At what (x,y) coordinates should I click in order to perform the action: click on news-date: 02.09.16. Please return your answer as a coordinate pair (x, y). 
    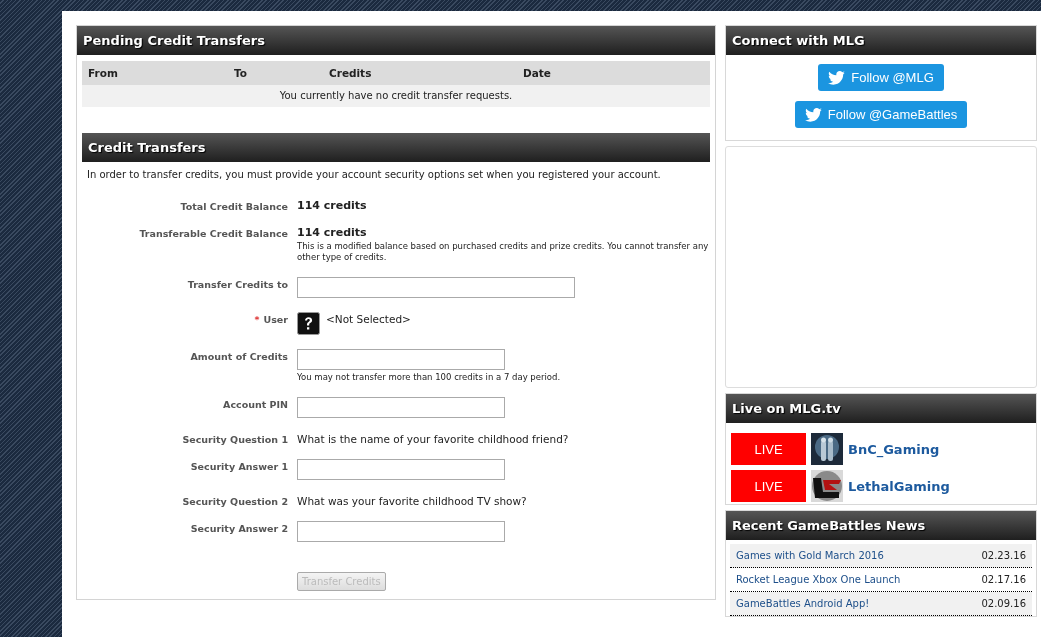
    Looking at the image, I should click on (1003, 603).